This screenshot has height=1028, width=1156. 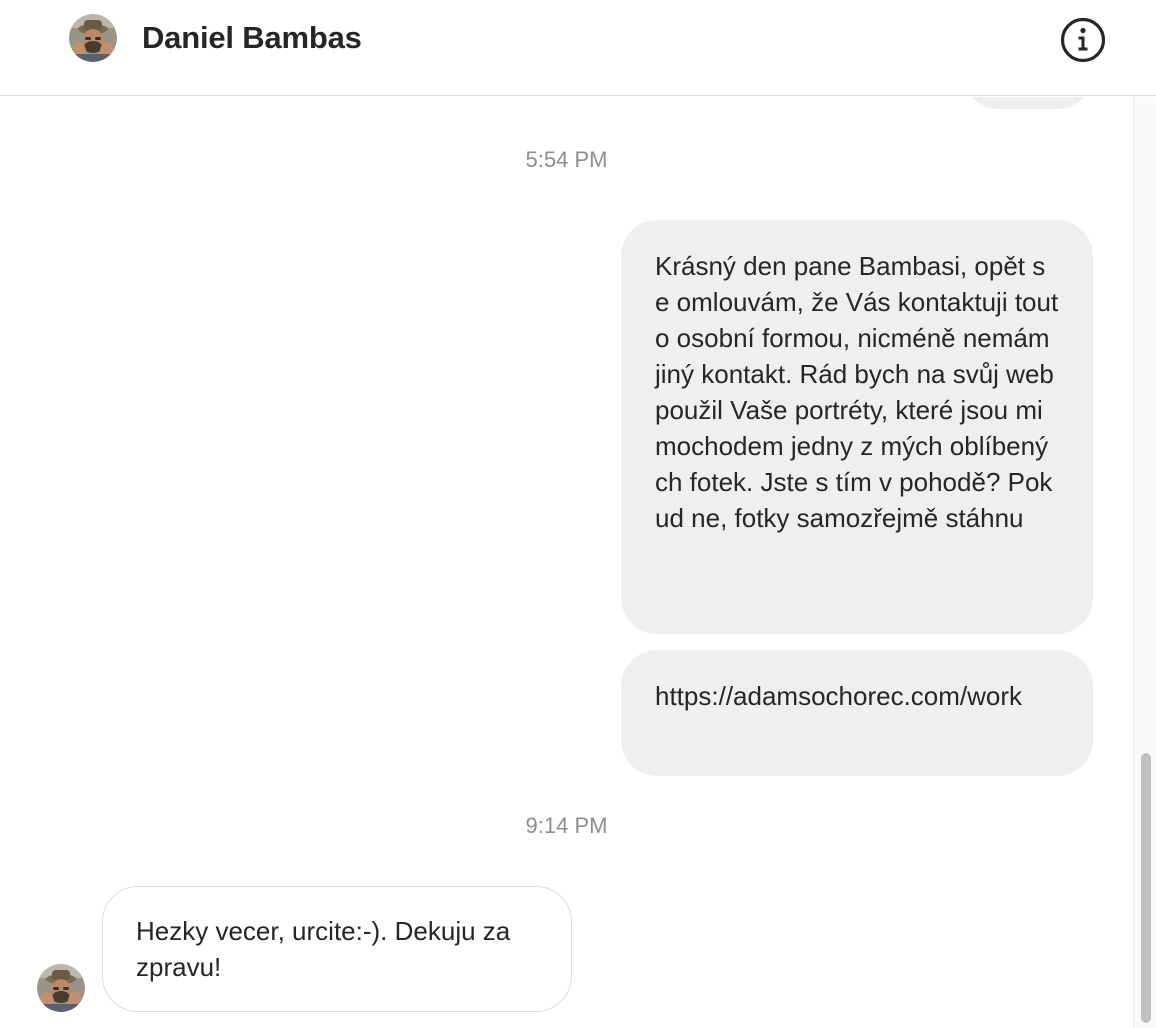 What do you see at coordinates (1144, 562) in the screenshot?
I see `scrollbar` at bounding box center [1144, 562].